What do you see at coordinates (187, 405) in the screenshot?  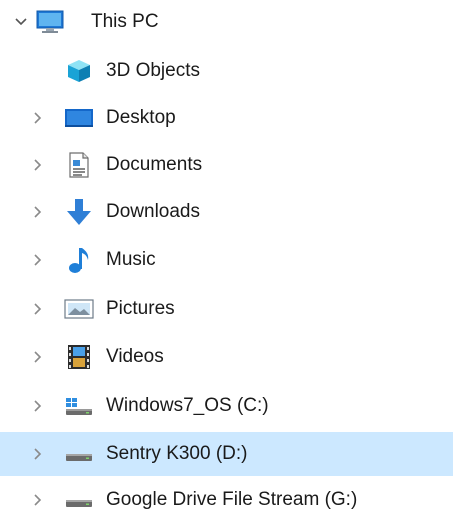 I see `tree-item-label: Windows7_OS (C:)` at bounding box center [187, 405].